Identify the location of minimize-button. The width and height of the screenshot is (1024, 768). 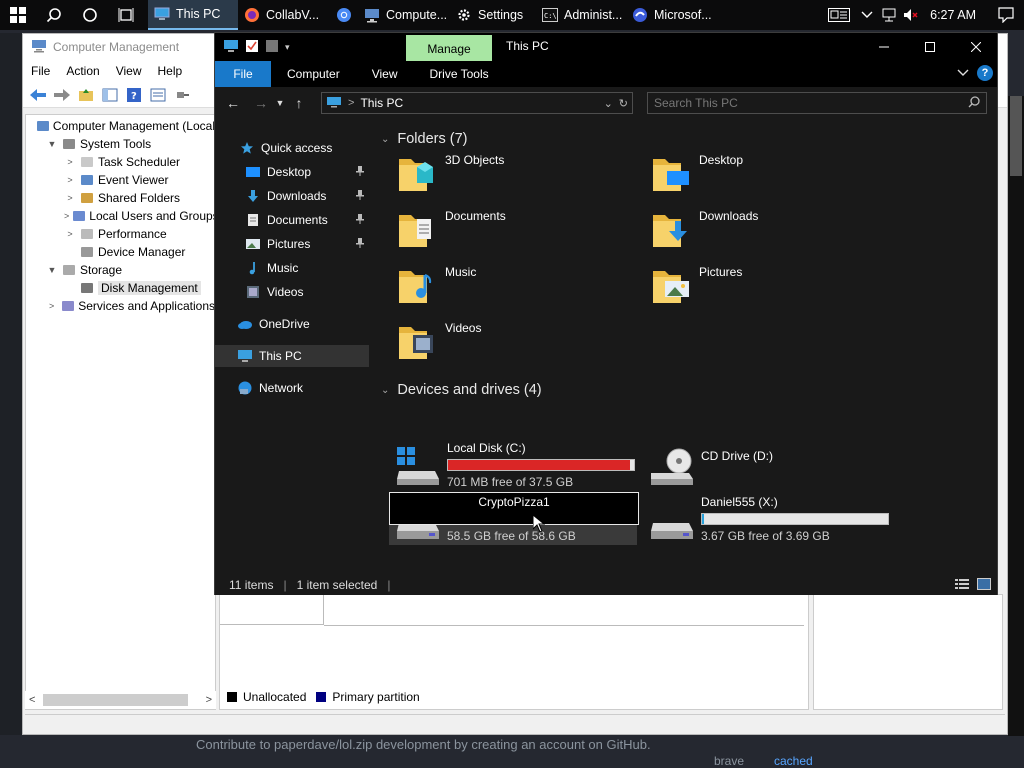
(884, 47).